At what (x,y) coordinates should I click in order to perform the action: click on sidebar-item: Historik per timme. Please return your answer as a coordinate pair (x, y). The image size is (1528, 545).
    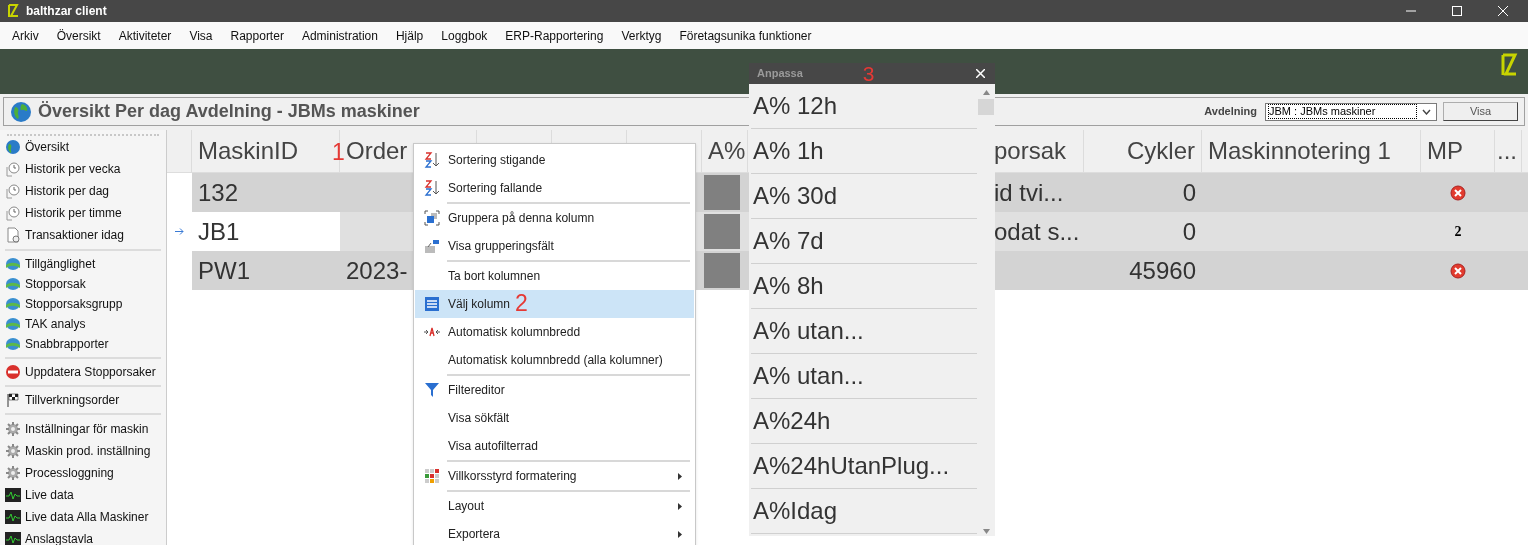
    Looking at the image, I should click on (73, 213).